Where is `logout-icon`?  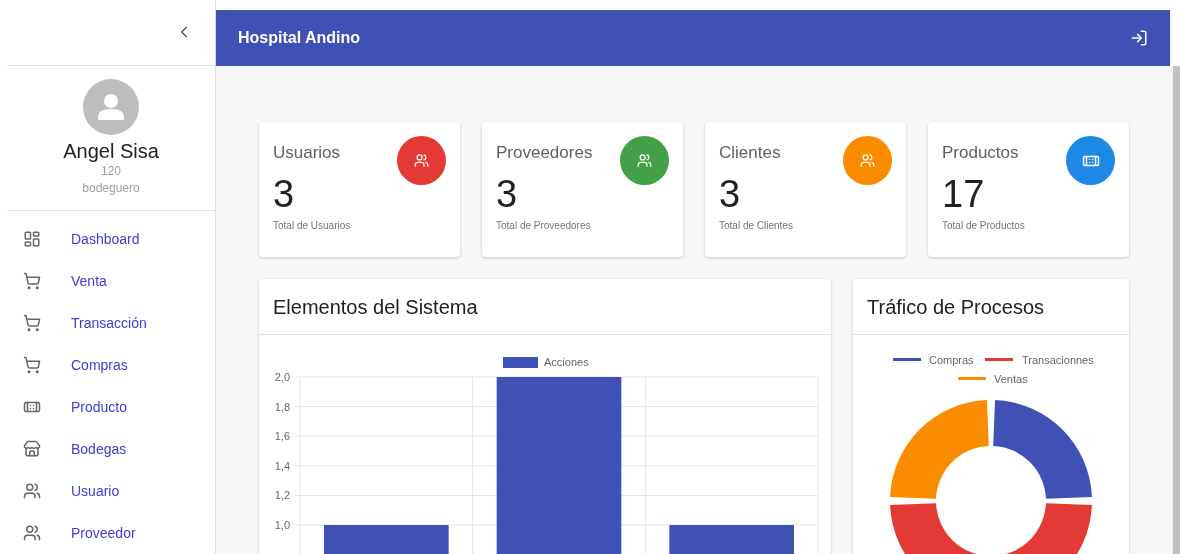
logout-icon is located at coordinates (1139, 38).